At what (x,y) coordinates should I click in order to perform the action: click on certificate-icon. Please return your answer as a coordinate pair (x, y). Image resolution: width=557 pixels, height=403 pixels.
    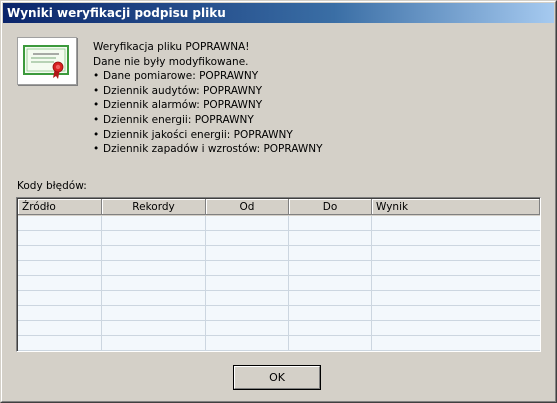
    Looking at the image, I should click on (47, 61).